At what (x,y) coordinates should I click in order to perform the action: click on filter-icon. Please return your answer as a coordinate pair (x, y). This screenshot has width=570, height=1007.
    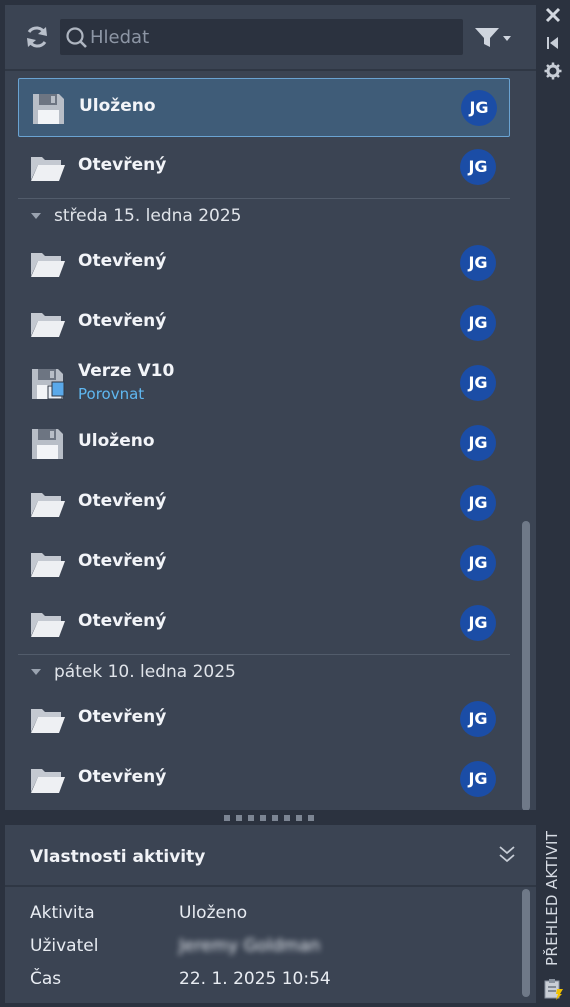
    Looking at the image, I should click on (487, 37).